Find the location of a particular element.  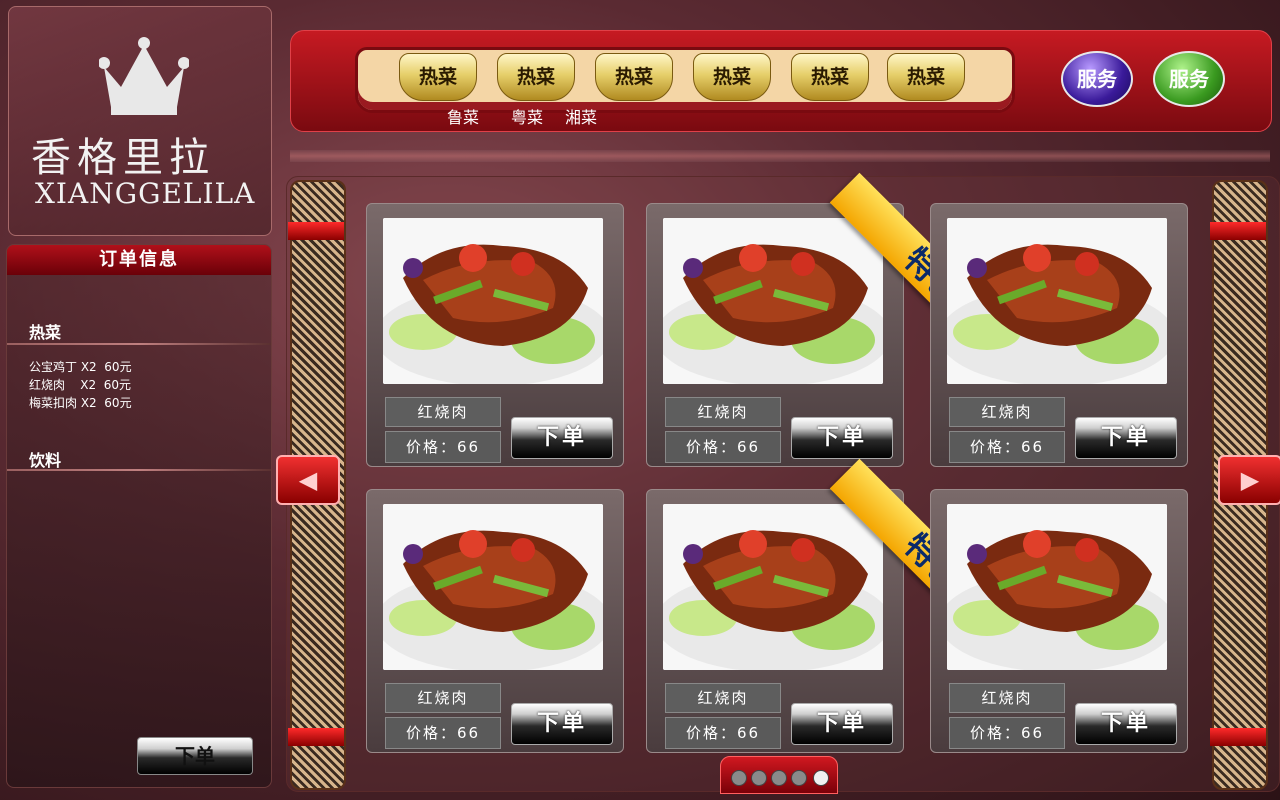

next-page-button: ▶ is located at coordinates (1249, 480).